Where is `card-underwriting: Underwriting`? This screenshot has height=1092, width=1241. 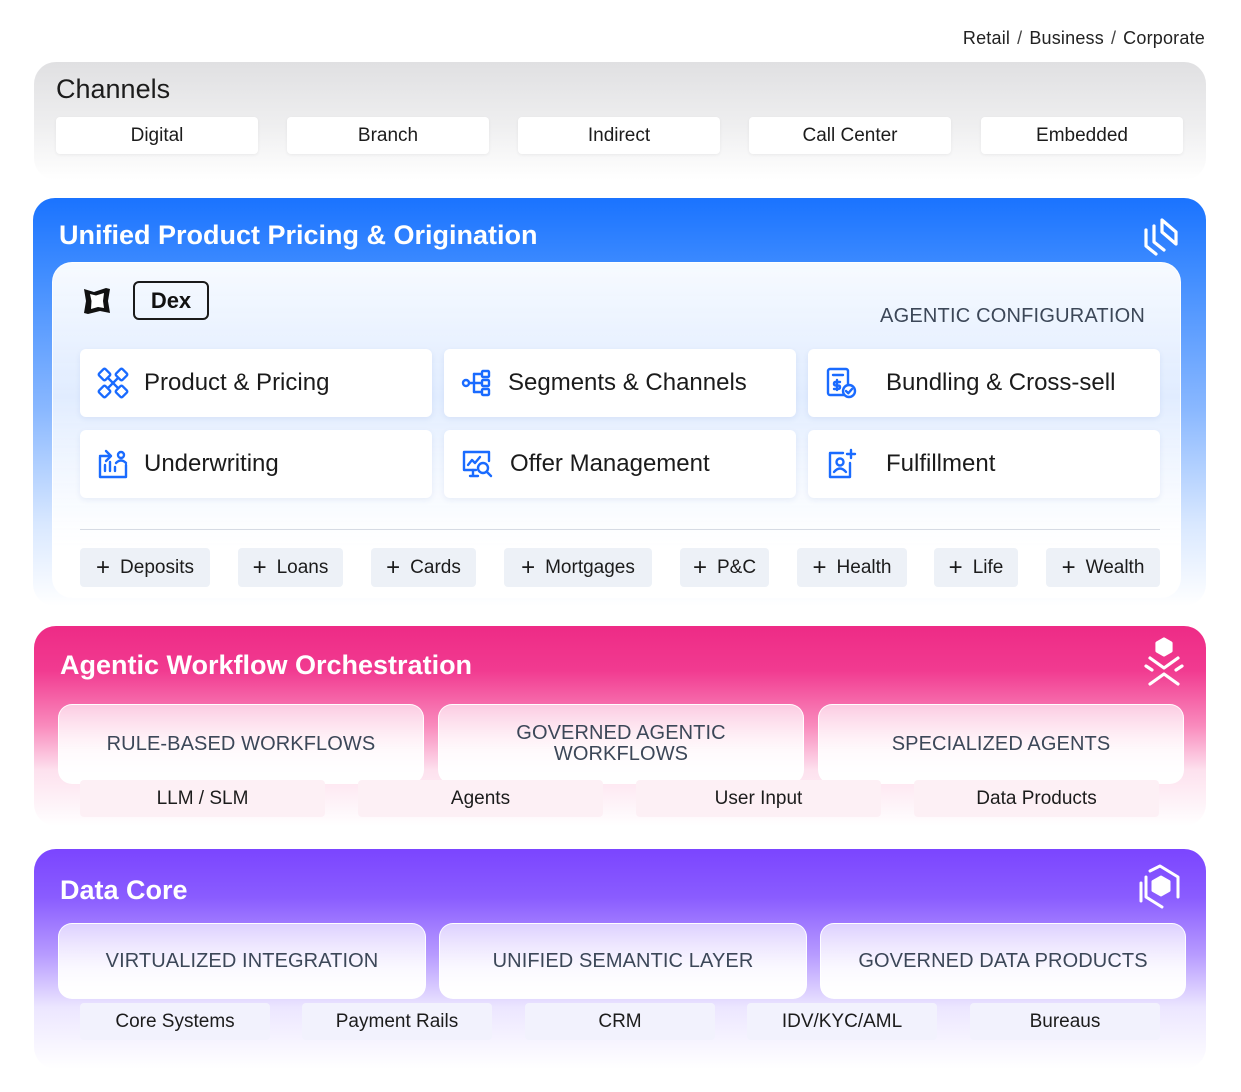
card-underwriting: Underwriting is located at coordinates (256, 464).